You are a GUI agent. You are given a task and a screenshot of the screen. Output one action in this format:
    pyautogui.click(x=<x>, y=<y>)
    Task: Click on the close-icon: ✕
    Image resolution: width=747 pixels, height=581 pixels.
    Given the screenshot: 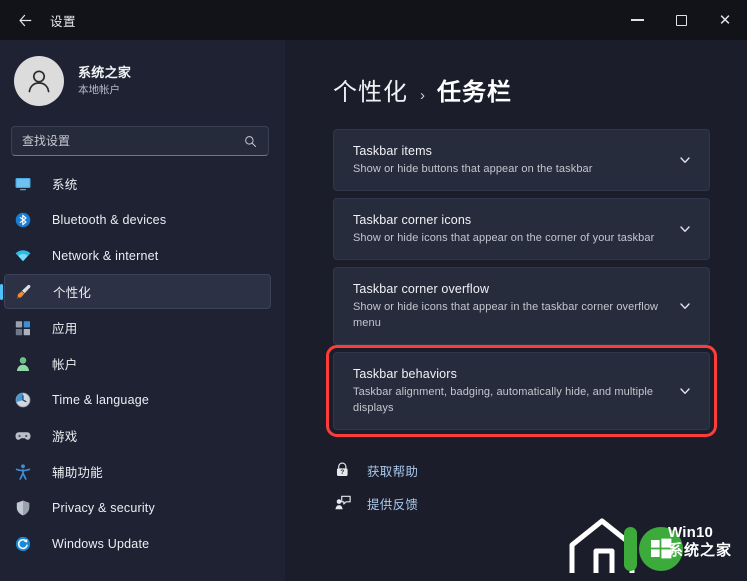 What is the action you would take?
    pyautogui.click(x=725, y=20)
    